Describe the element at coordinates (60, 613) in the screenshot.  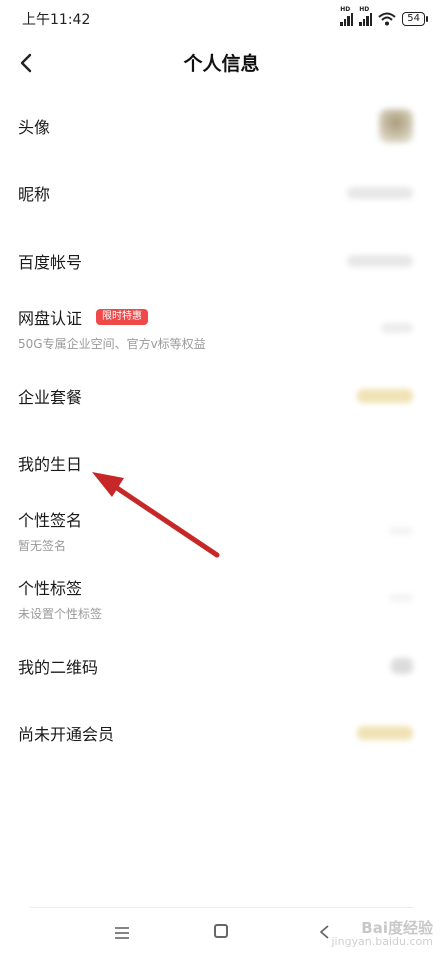
I see `row-subtitle: 未设置个性标签` at that location.